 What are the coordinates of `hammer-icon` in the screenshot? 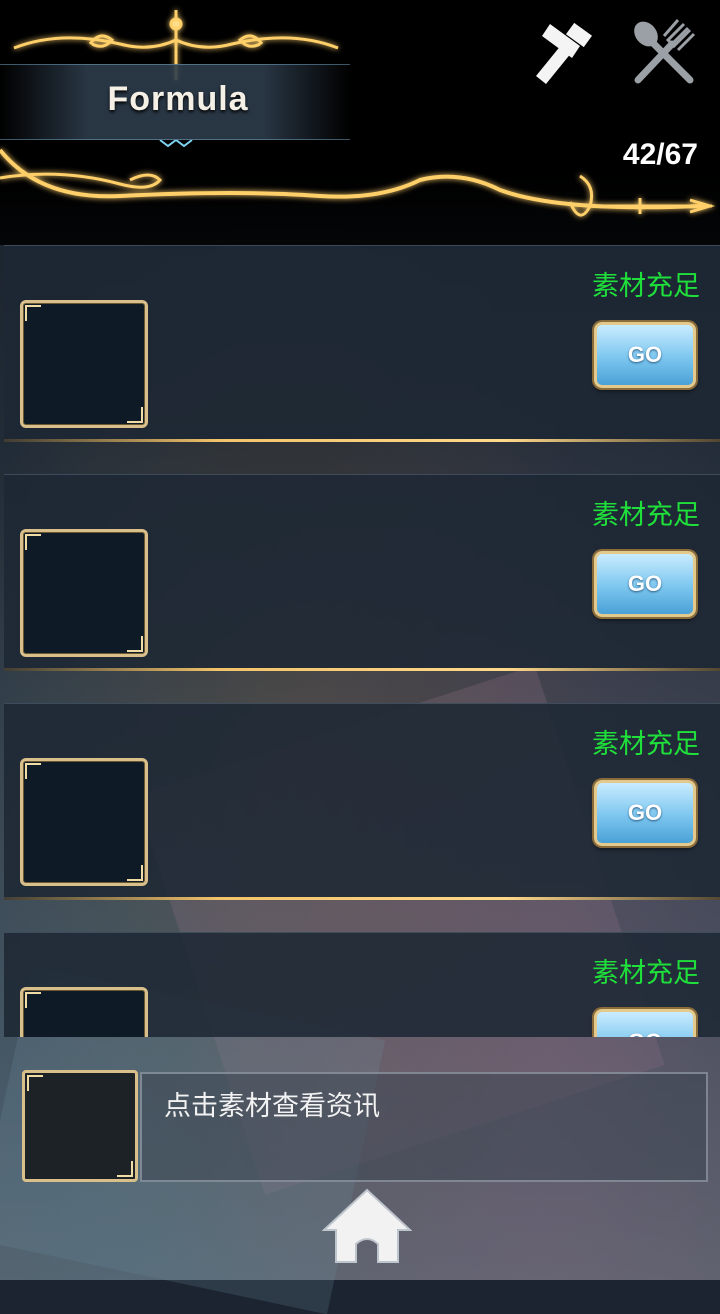 It's located at (564, 52).